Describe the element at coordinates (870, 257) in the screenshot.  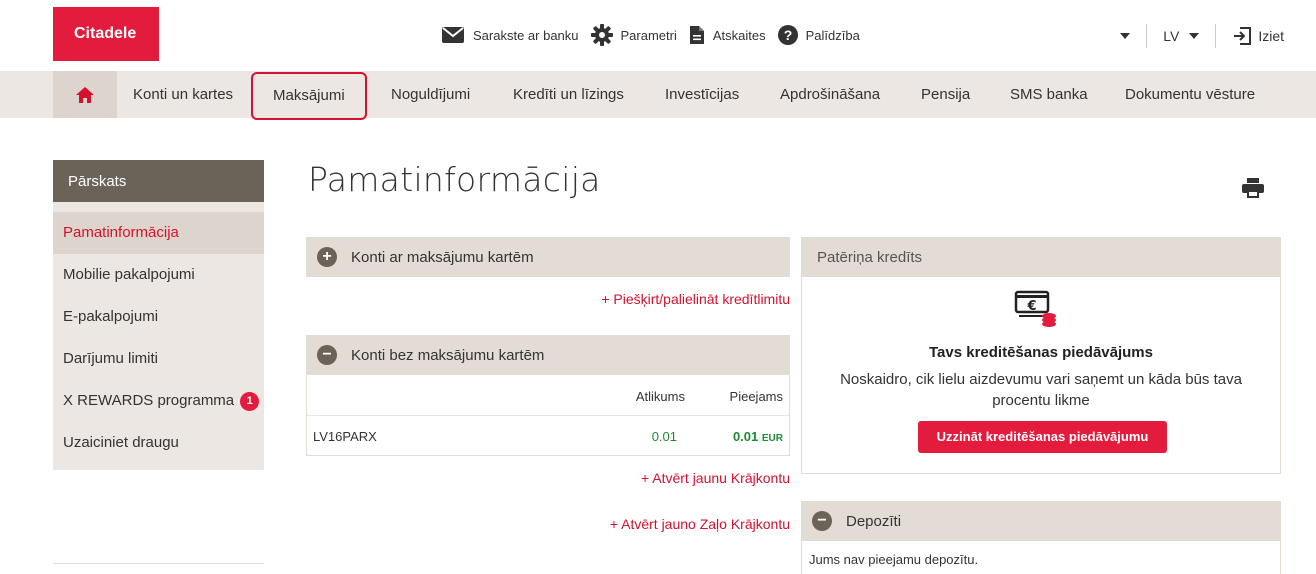
I see `consumer-credit-panel-title: Patēriņa kredīts` at that location.